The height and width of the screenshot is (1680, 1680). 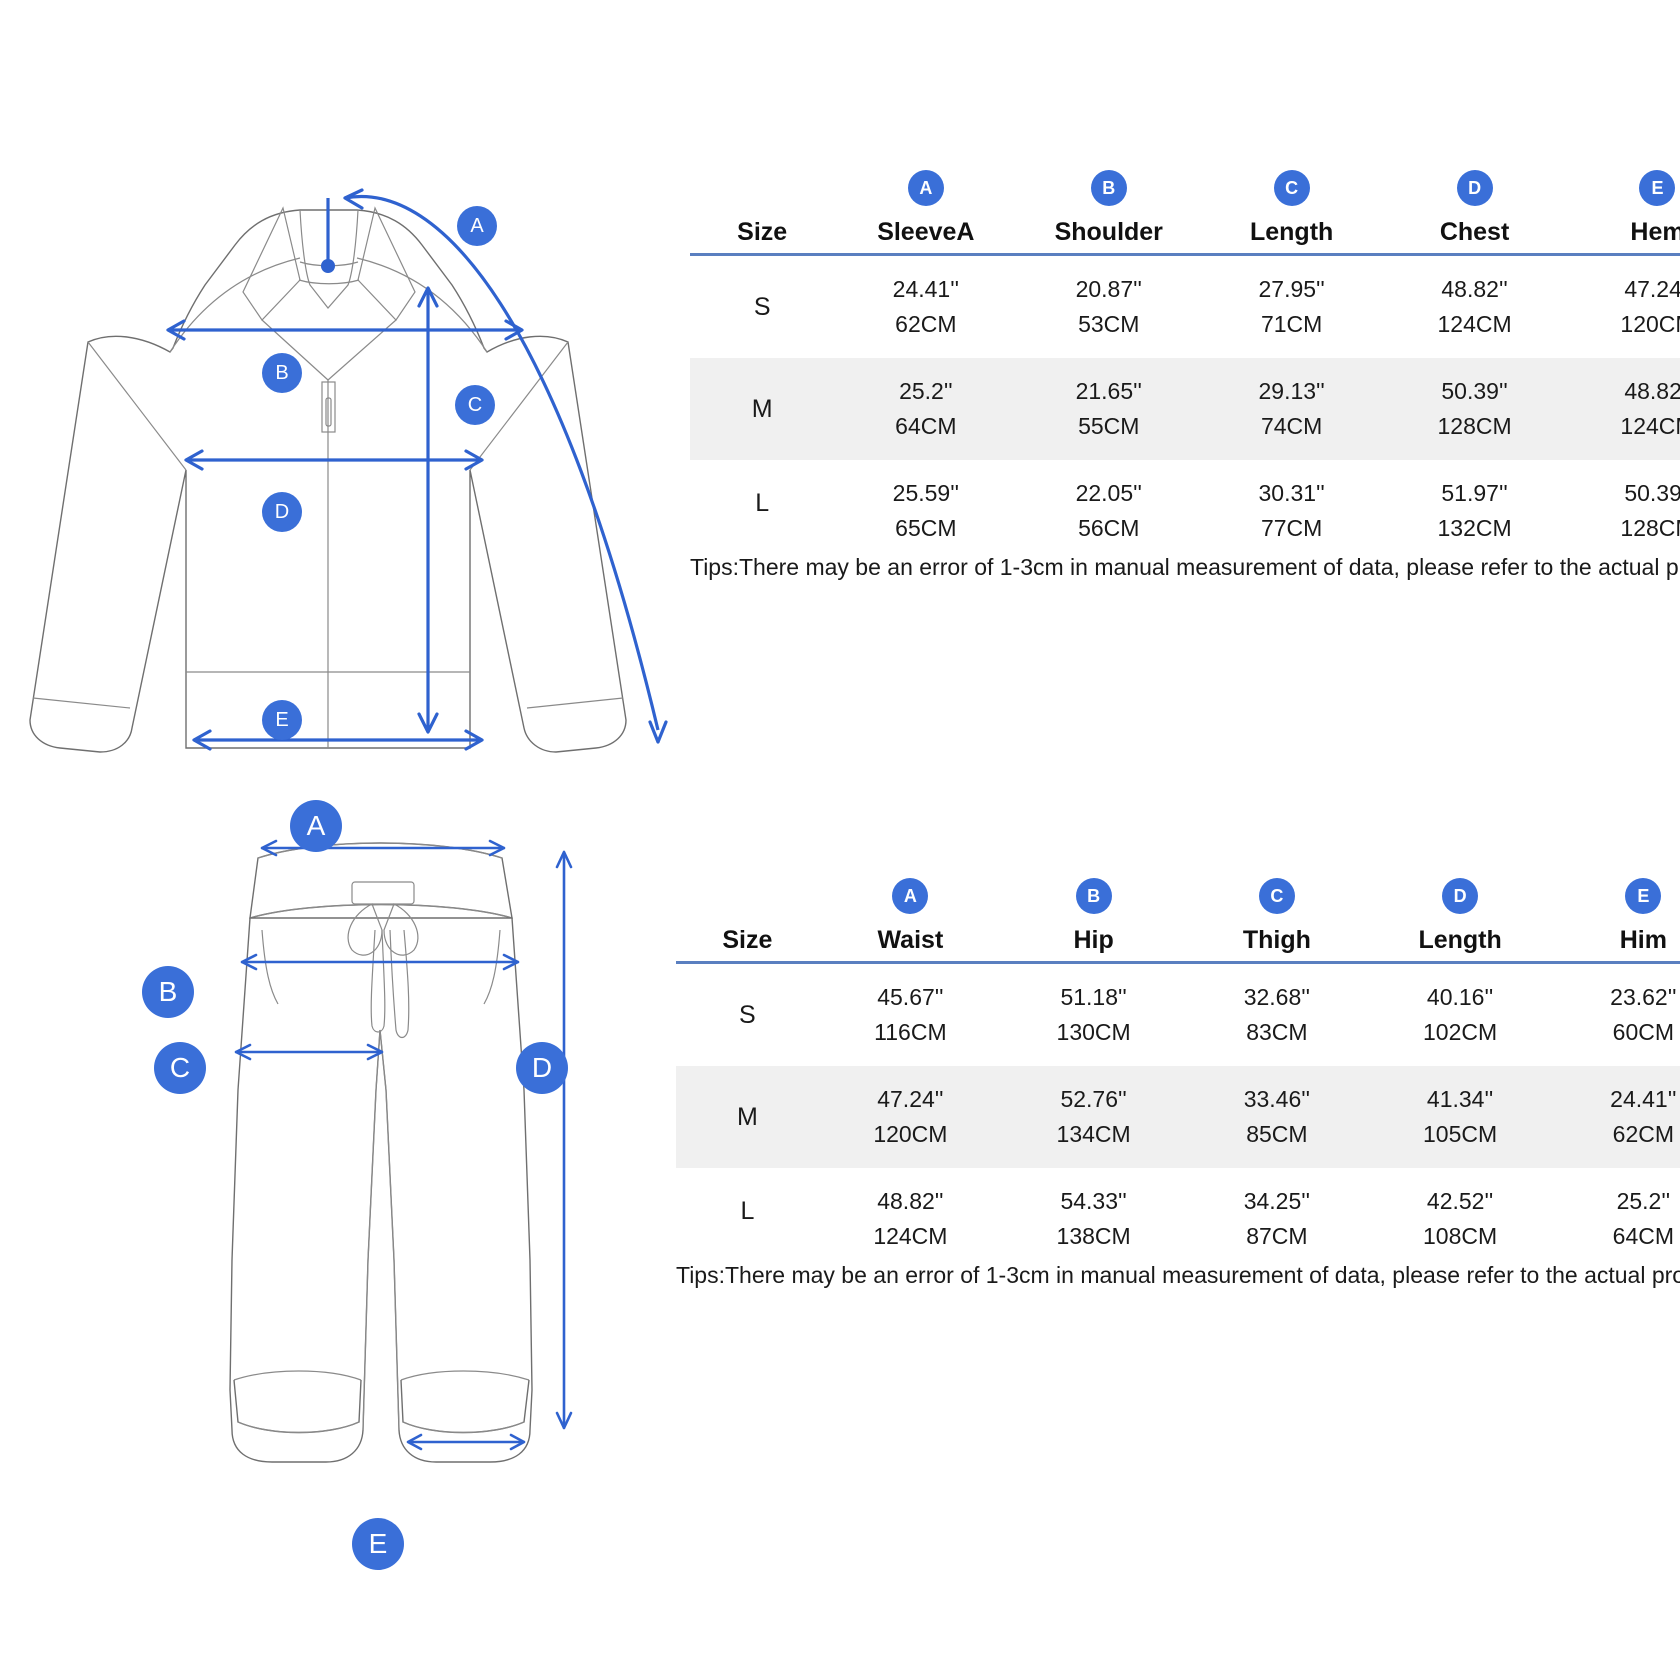 What do you see at coordinates (282, 512) in the screenshot?
I see `jacket-marker-d: D` at bounding box center [282, 512].